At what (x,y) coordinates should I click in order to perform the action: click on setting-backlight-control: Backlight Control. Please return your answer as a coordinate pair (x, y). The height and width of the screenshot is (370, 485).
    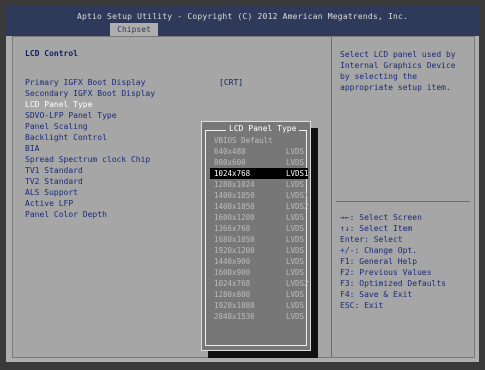
    Looking at the image, I should click on (66, 137).